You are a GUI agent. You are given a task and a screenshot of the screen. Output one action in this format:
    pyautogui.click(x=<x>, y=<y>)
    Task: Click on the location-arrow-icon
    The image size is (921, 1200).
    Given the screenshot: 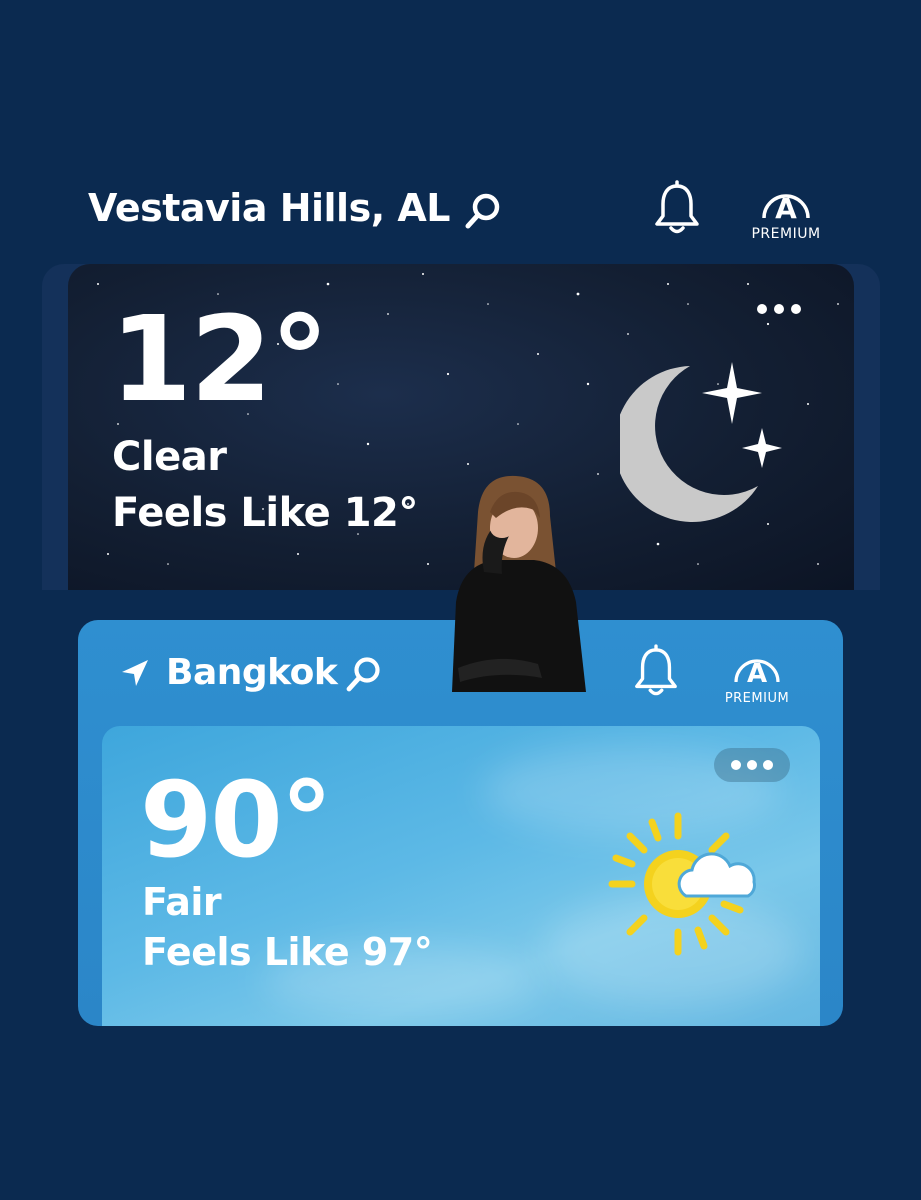 What is the action you would take?
    pyautogui.click(x=135, y=673)
    